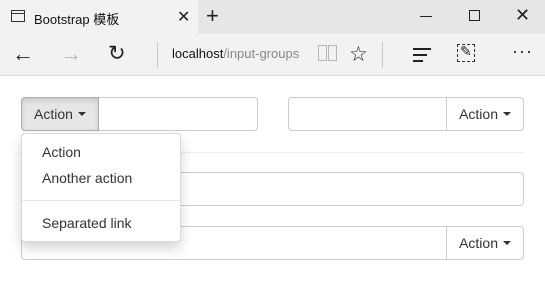 The height and width of the screenshot is (299, 545). I want to click on input-group-dropdown-right: Action, so click(406, 114).